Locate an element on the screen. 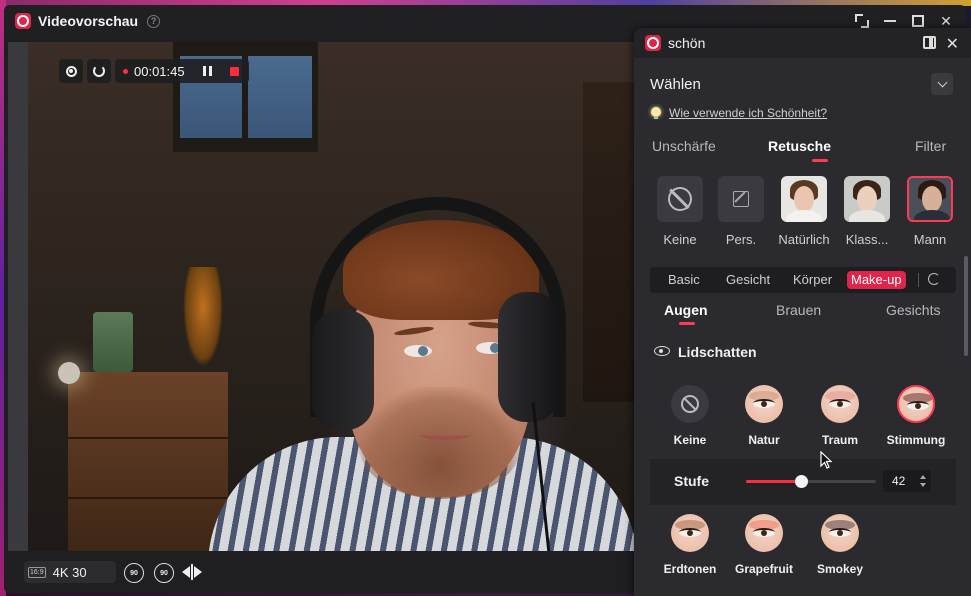  refresh-button is located at coordinates (99, 71).